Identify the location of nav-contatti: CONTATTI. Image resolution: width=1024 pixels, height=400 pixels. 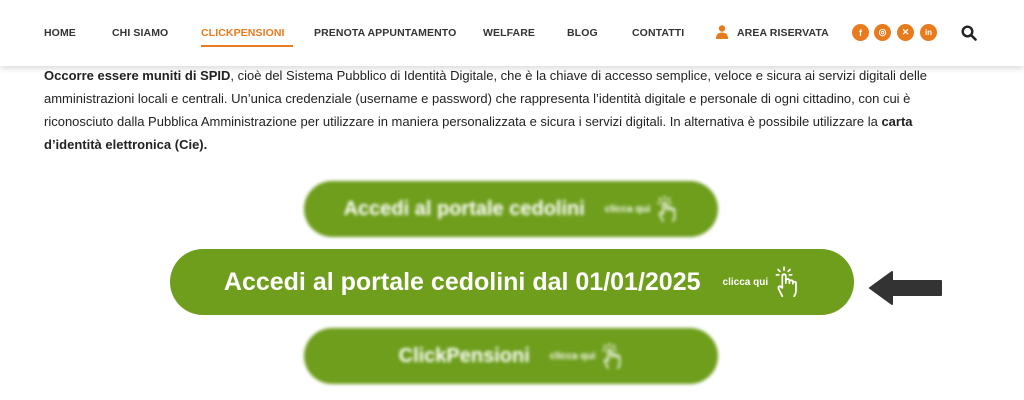
(658, 33).